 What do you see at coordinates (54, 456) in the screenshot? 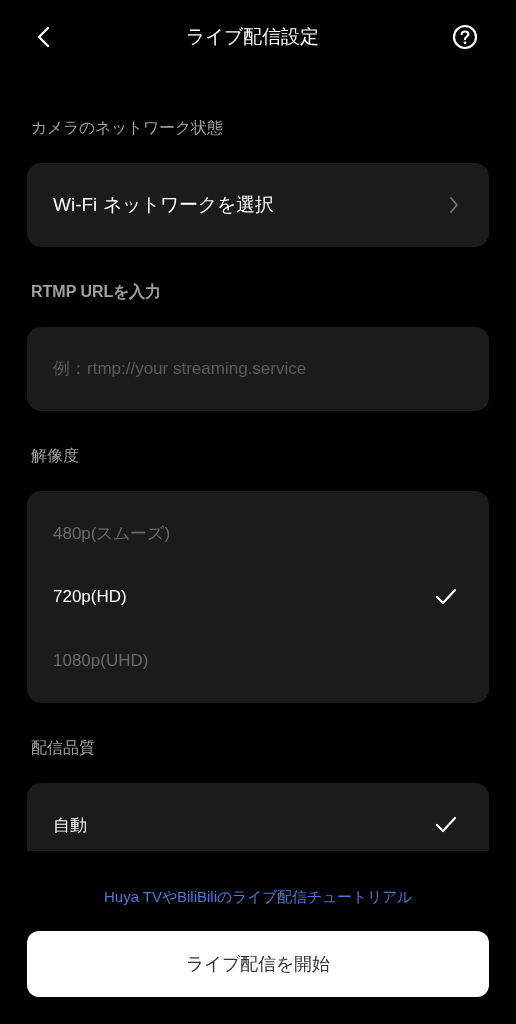
I see `section-label: 解像度` at bounding box center [54, 456].